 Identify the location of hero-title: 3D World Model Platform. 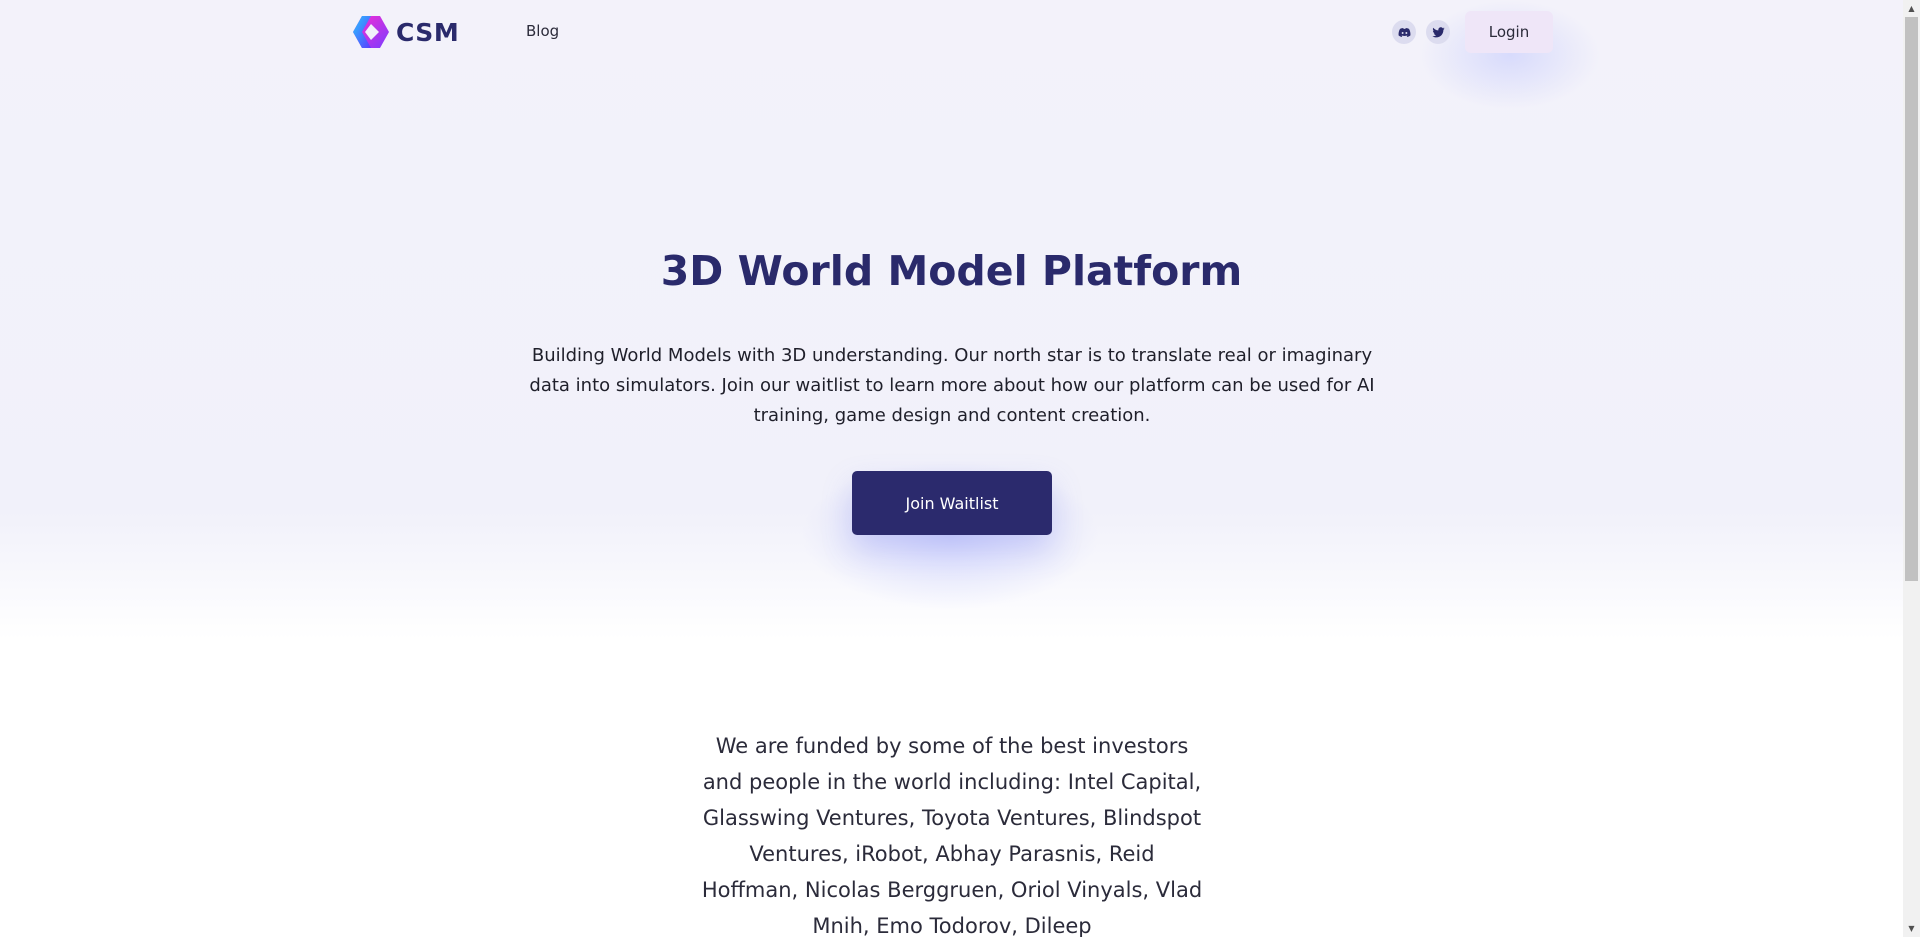
(951, 271).